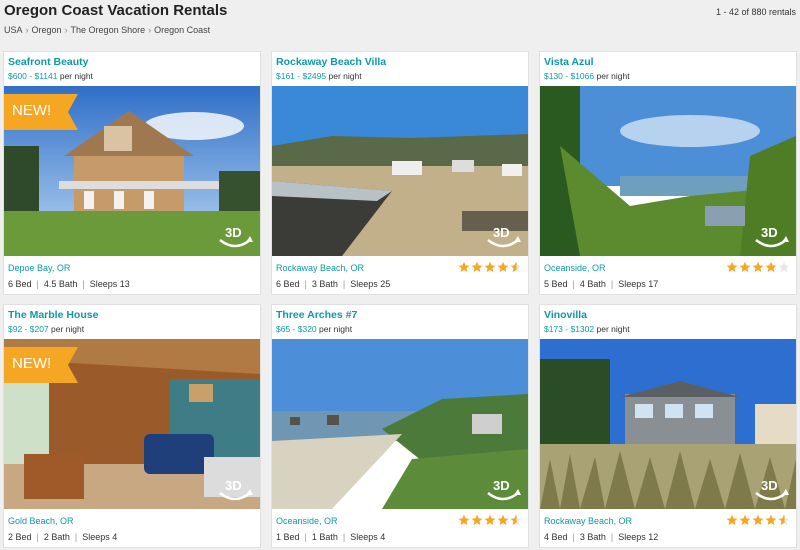  What do you see at coordinates (116, 10) in the screenshot?
I see `page-title: Oregon Coast Vacation Rentals` at bounding box center [116, 10].